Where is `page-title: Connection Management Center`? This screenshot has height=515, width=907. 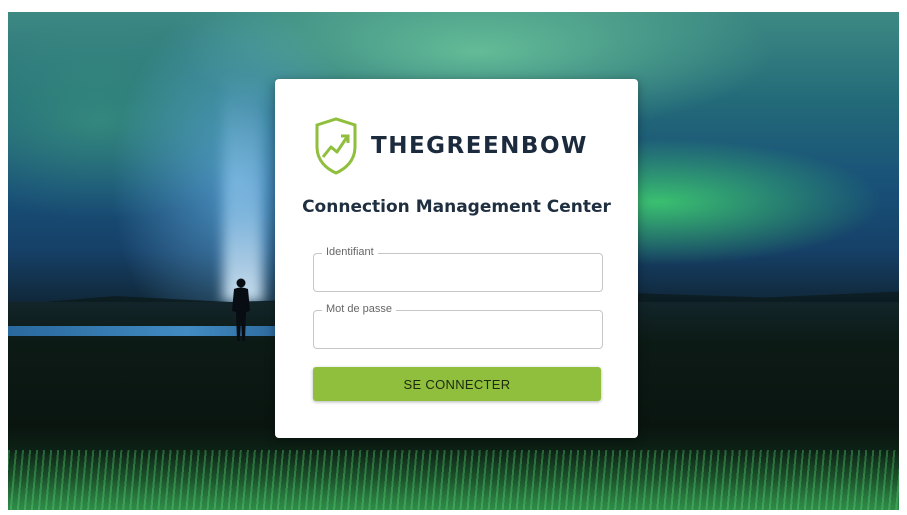 page-title: Connection Management Center is located at coordinates (456, 207).